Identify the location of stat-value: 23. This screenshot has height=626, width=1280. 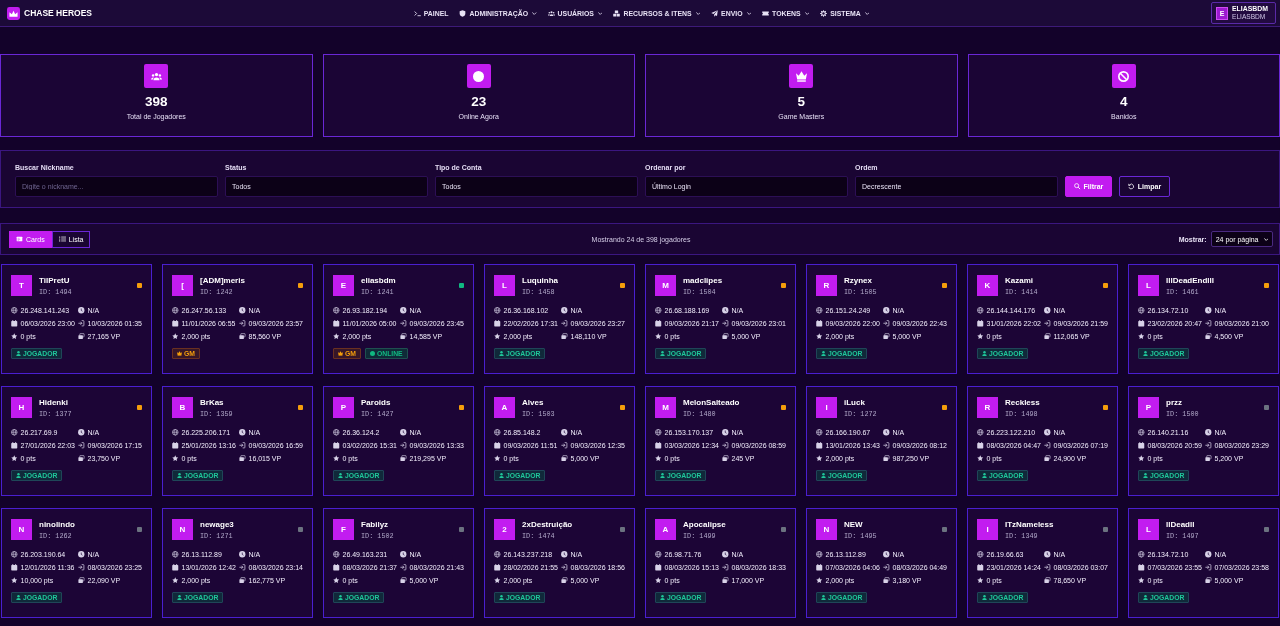
(479, 101).